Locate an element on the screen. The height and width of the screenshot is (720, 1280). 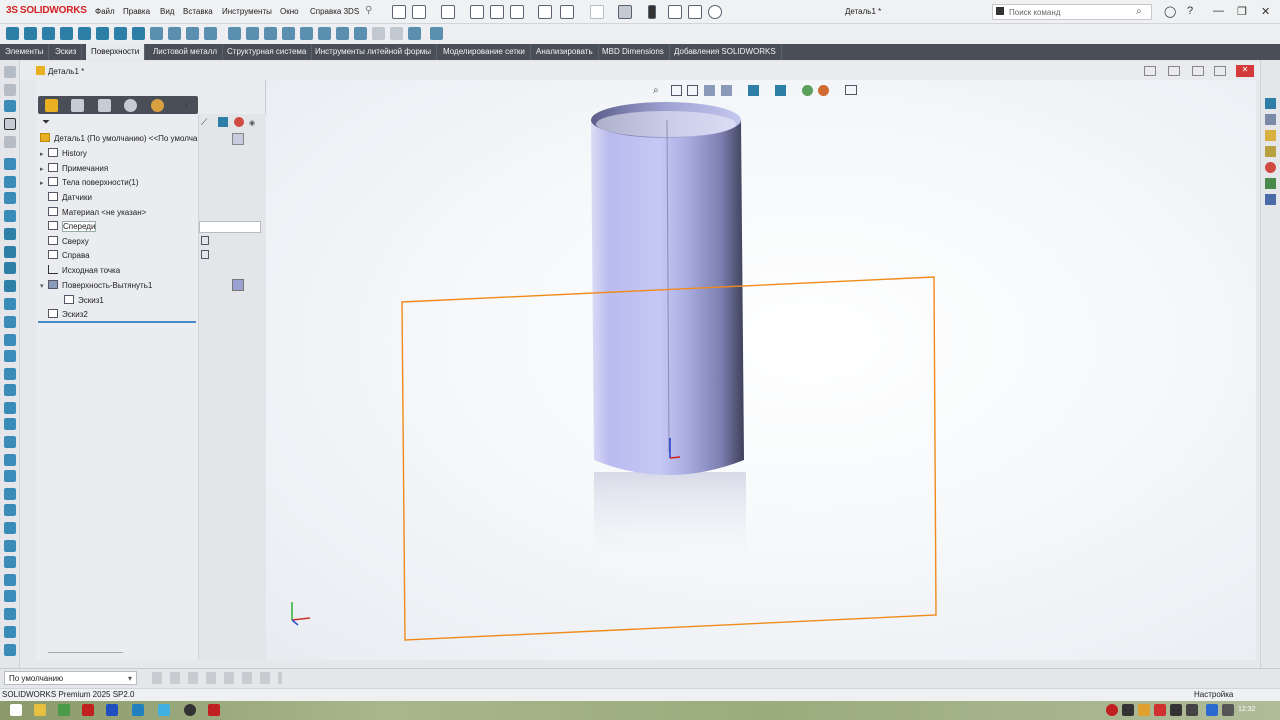
tree-item-annotations: ▸ Примечания is located at coordinates (74, 170).